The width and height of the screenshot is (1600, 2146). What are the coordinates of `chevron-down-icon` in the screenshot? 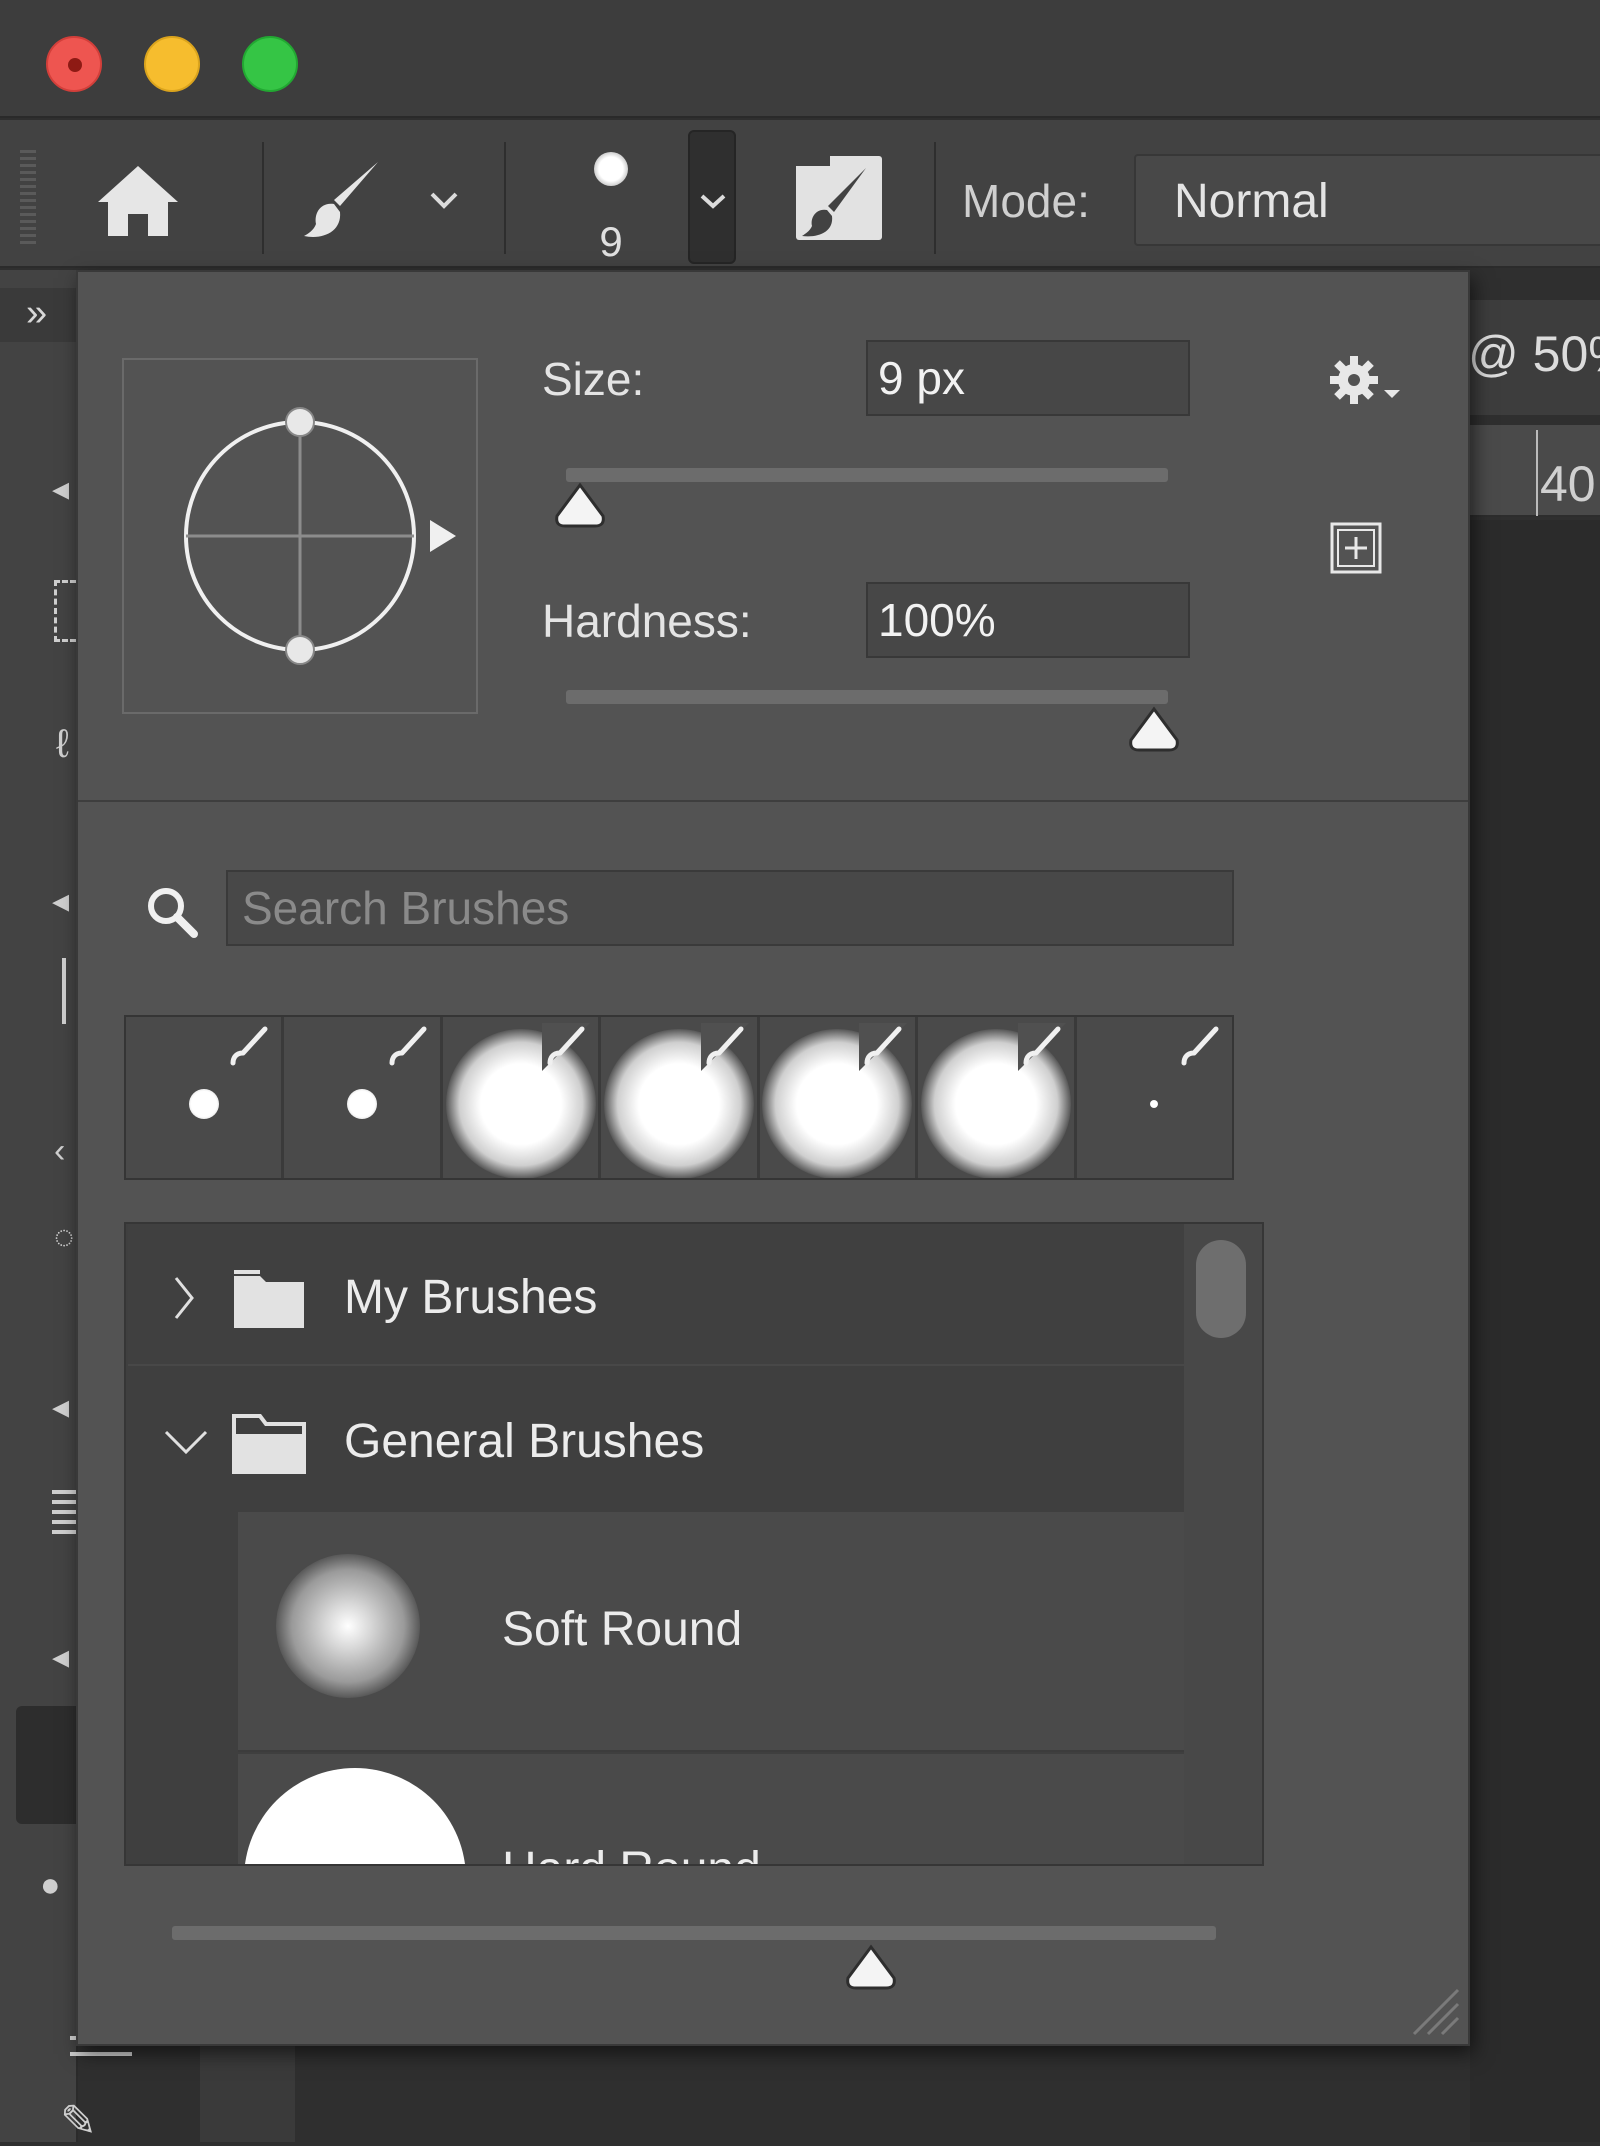 It's located at (444, 200).